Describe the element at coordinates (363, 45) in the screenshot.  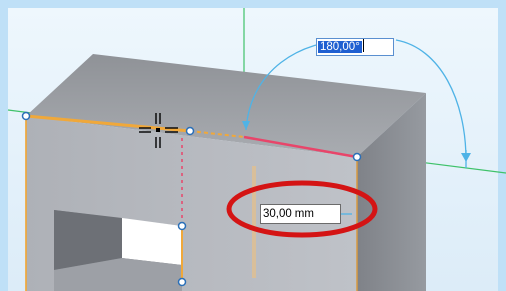
I see `text-caret` at that location.